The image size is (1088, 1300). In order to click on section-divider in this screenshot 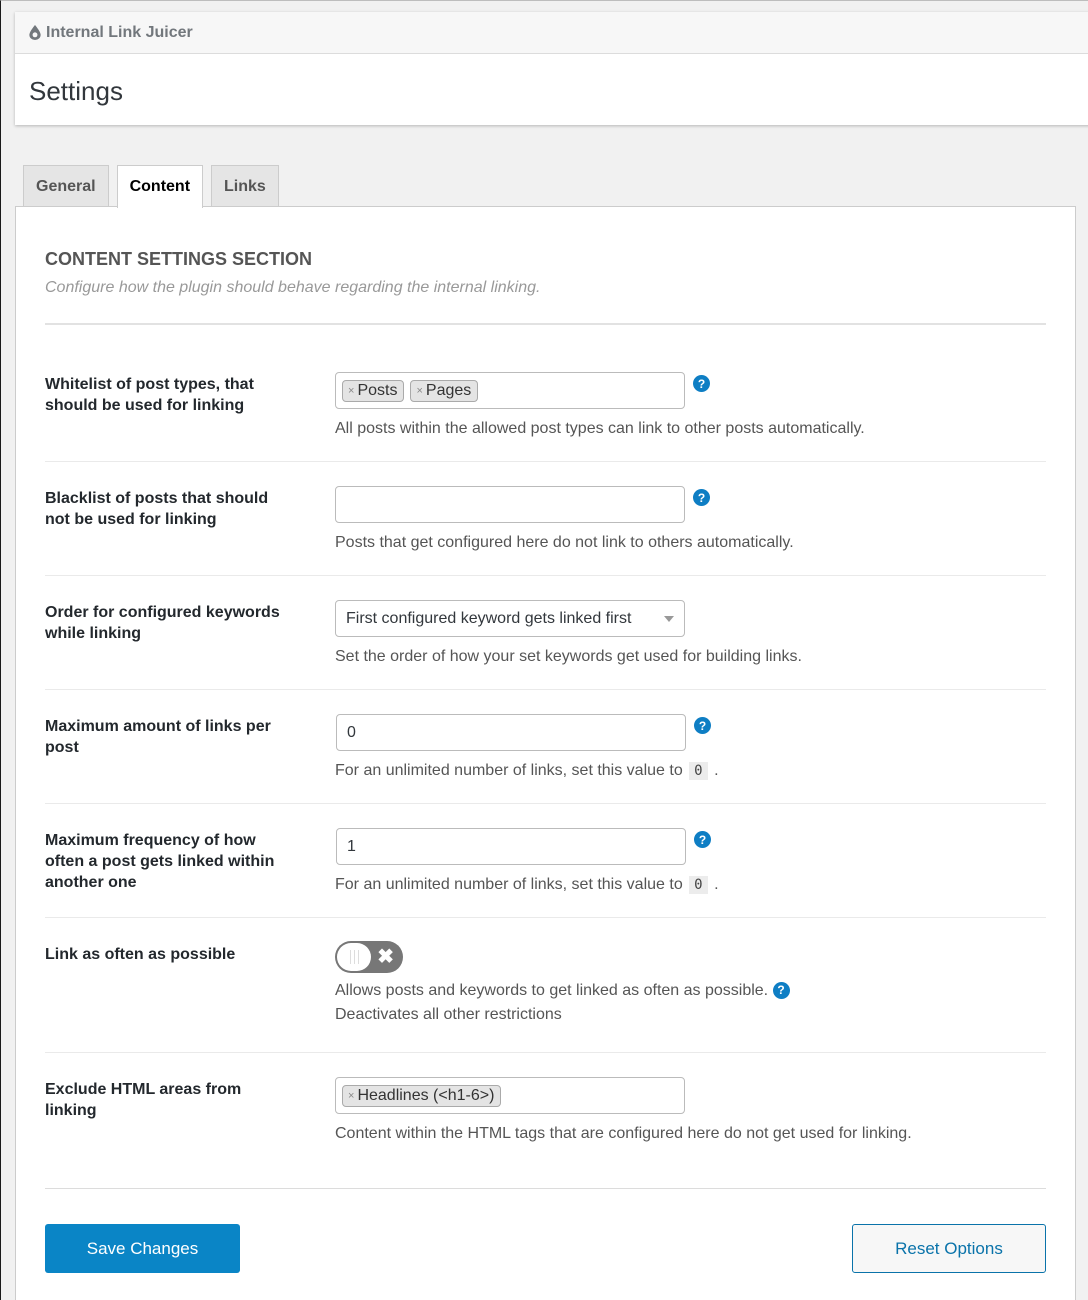, I will do `click(545, 324)`.